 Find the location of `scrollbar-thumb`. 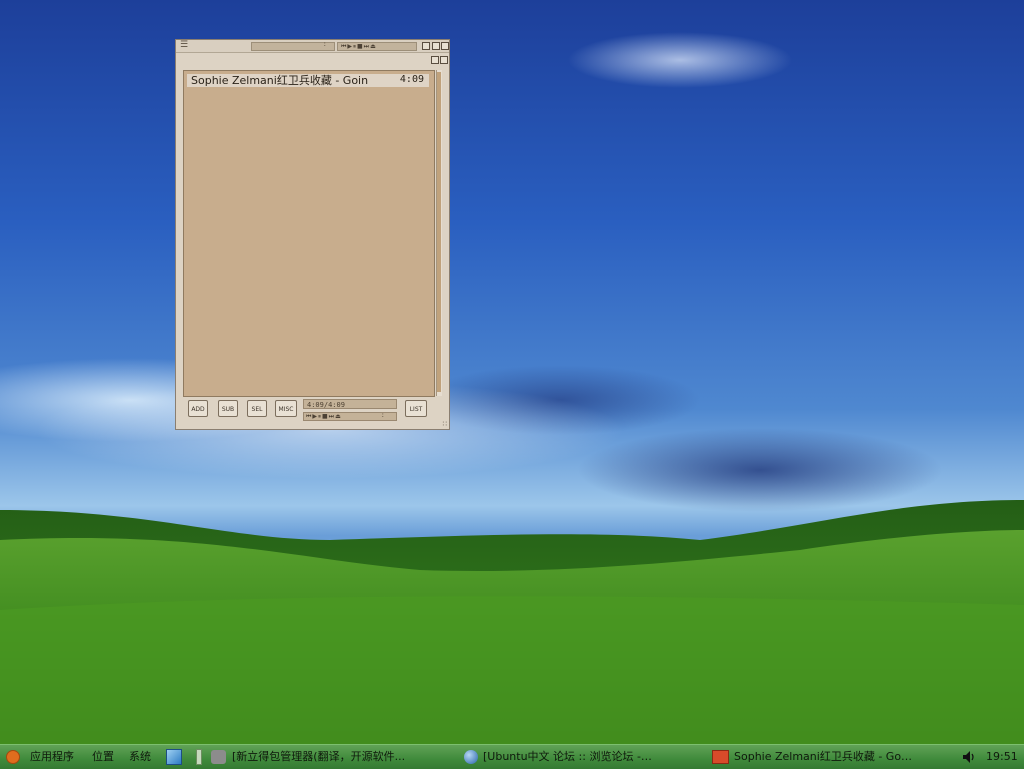

scrollbar-thumb is located at coordinates (439, 232).